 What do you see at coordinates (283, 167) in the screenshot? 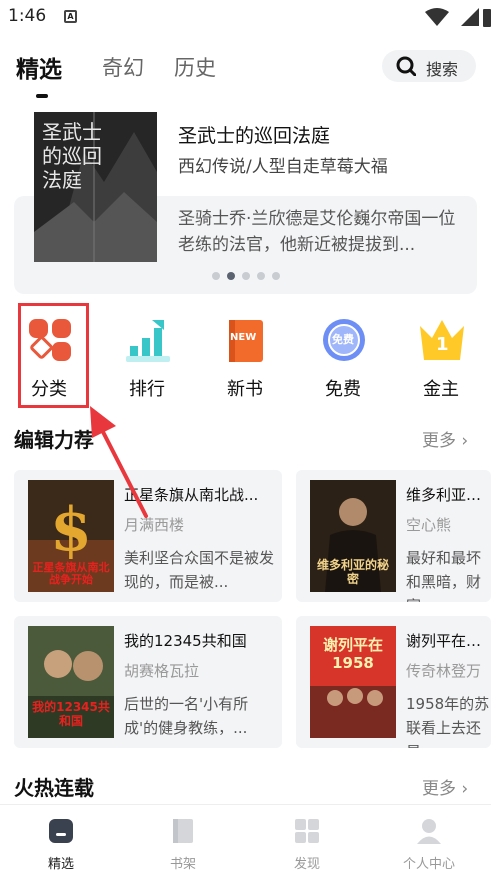
I see `featured-book-genre: 西幻传说/人型自走草莓大福` at bounding box center [283, 167].